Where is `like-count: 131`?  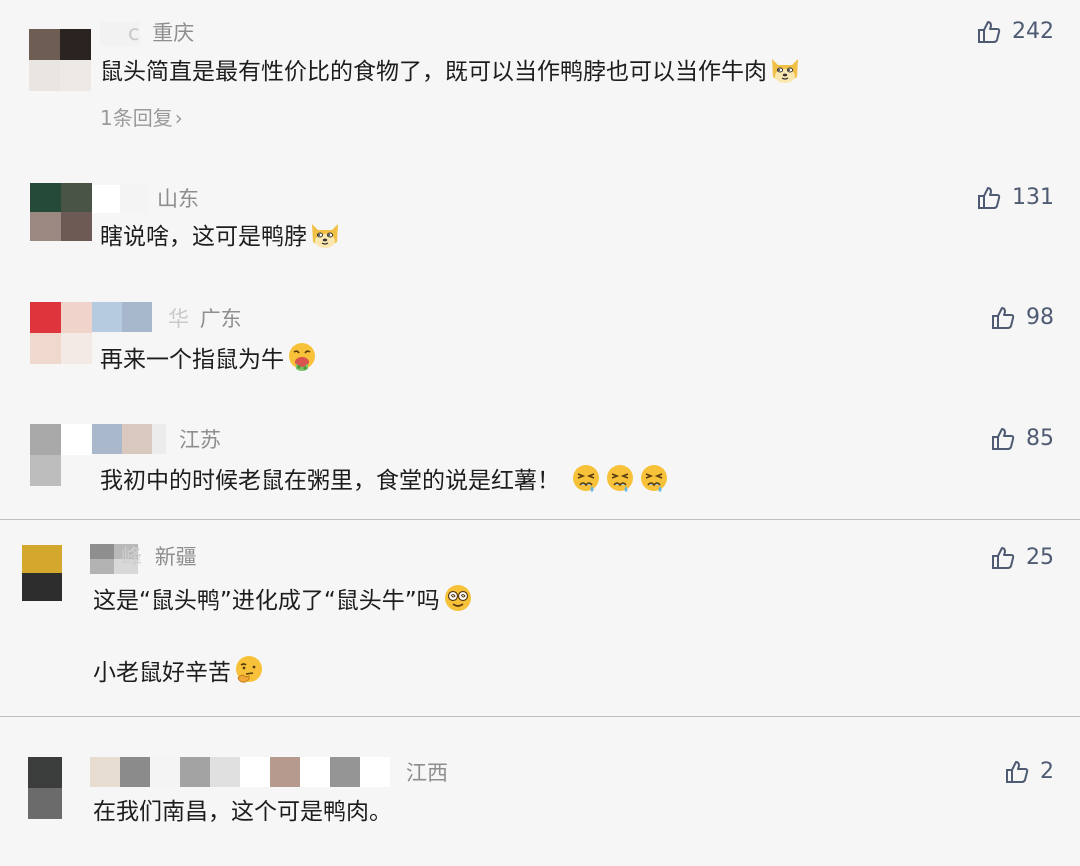
like-count: 131 is located at coordinates (1033, 197).